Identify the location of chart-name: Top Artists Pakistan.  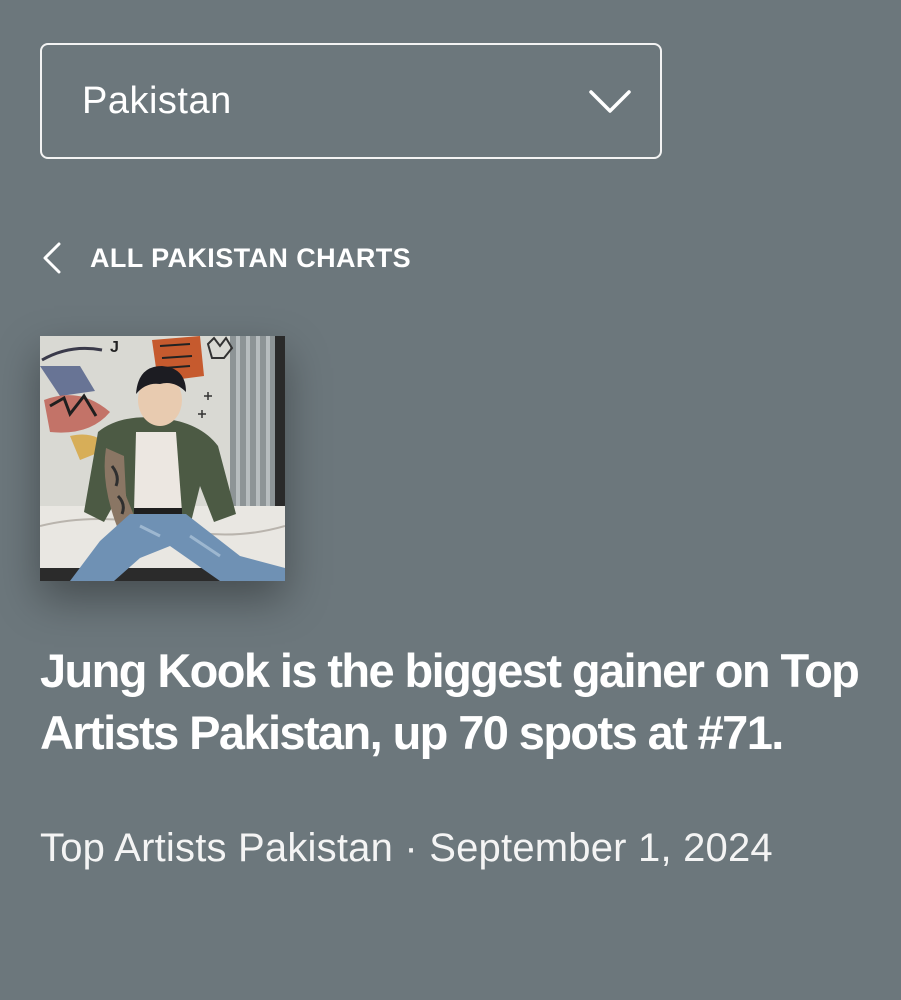
(217, 848).